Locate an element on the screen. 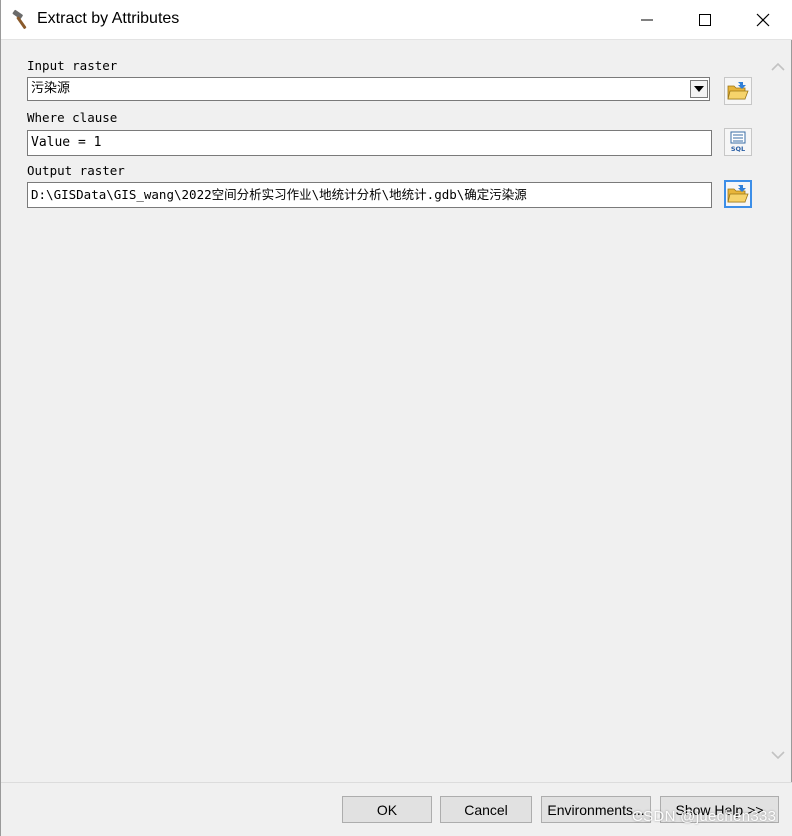 This screenshot has width=792, height=836. window-title: Extract by Attributes is located at coordinates (108, 18).